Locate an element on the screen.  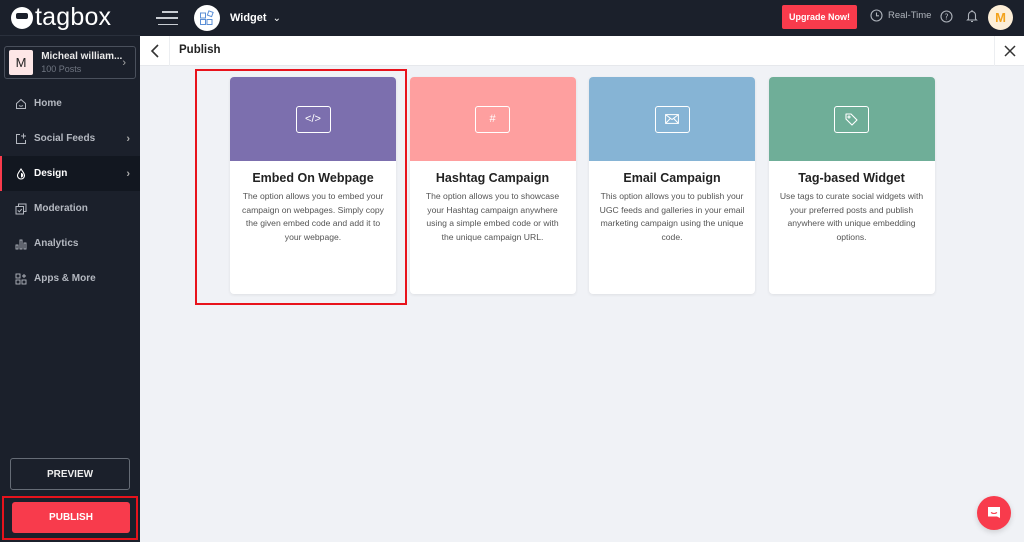
account-switcher: M Micheal william... 100 Posts › is located at coordinates (70, 62).